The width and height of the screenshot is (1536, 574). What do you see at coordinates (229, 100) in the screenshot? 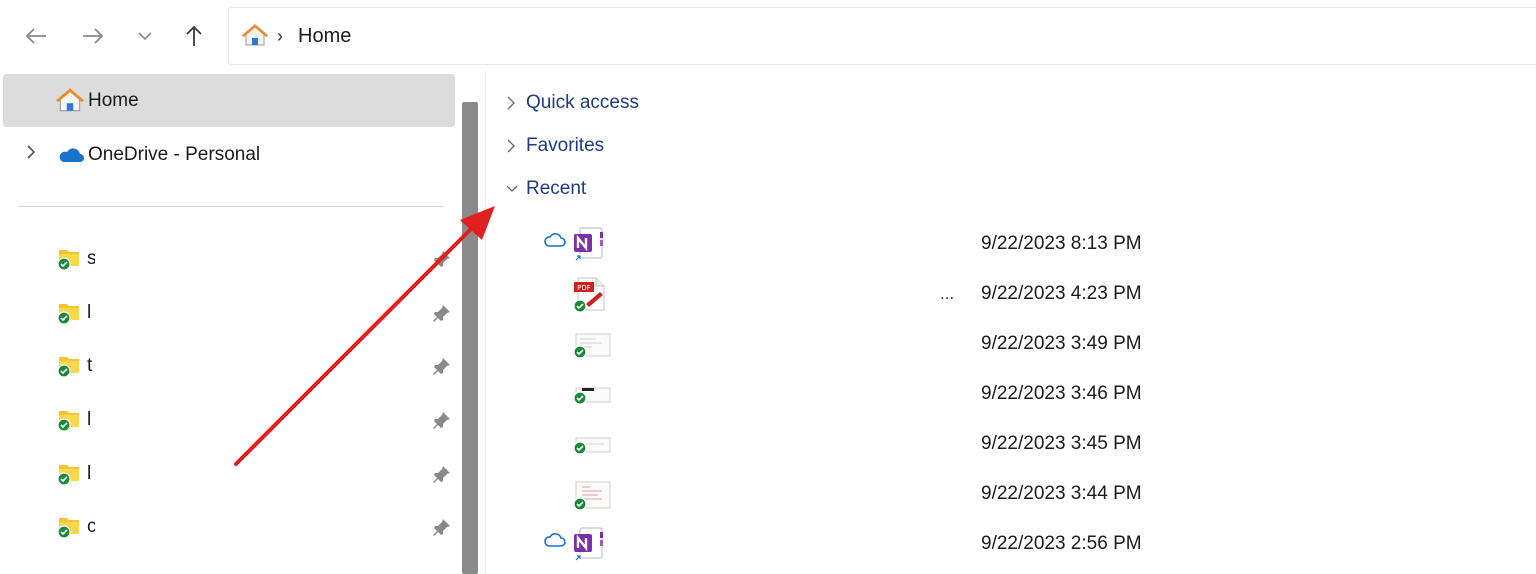
I see `sidebar-item-home: Home` at bounding box center [229, 100].